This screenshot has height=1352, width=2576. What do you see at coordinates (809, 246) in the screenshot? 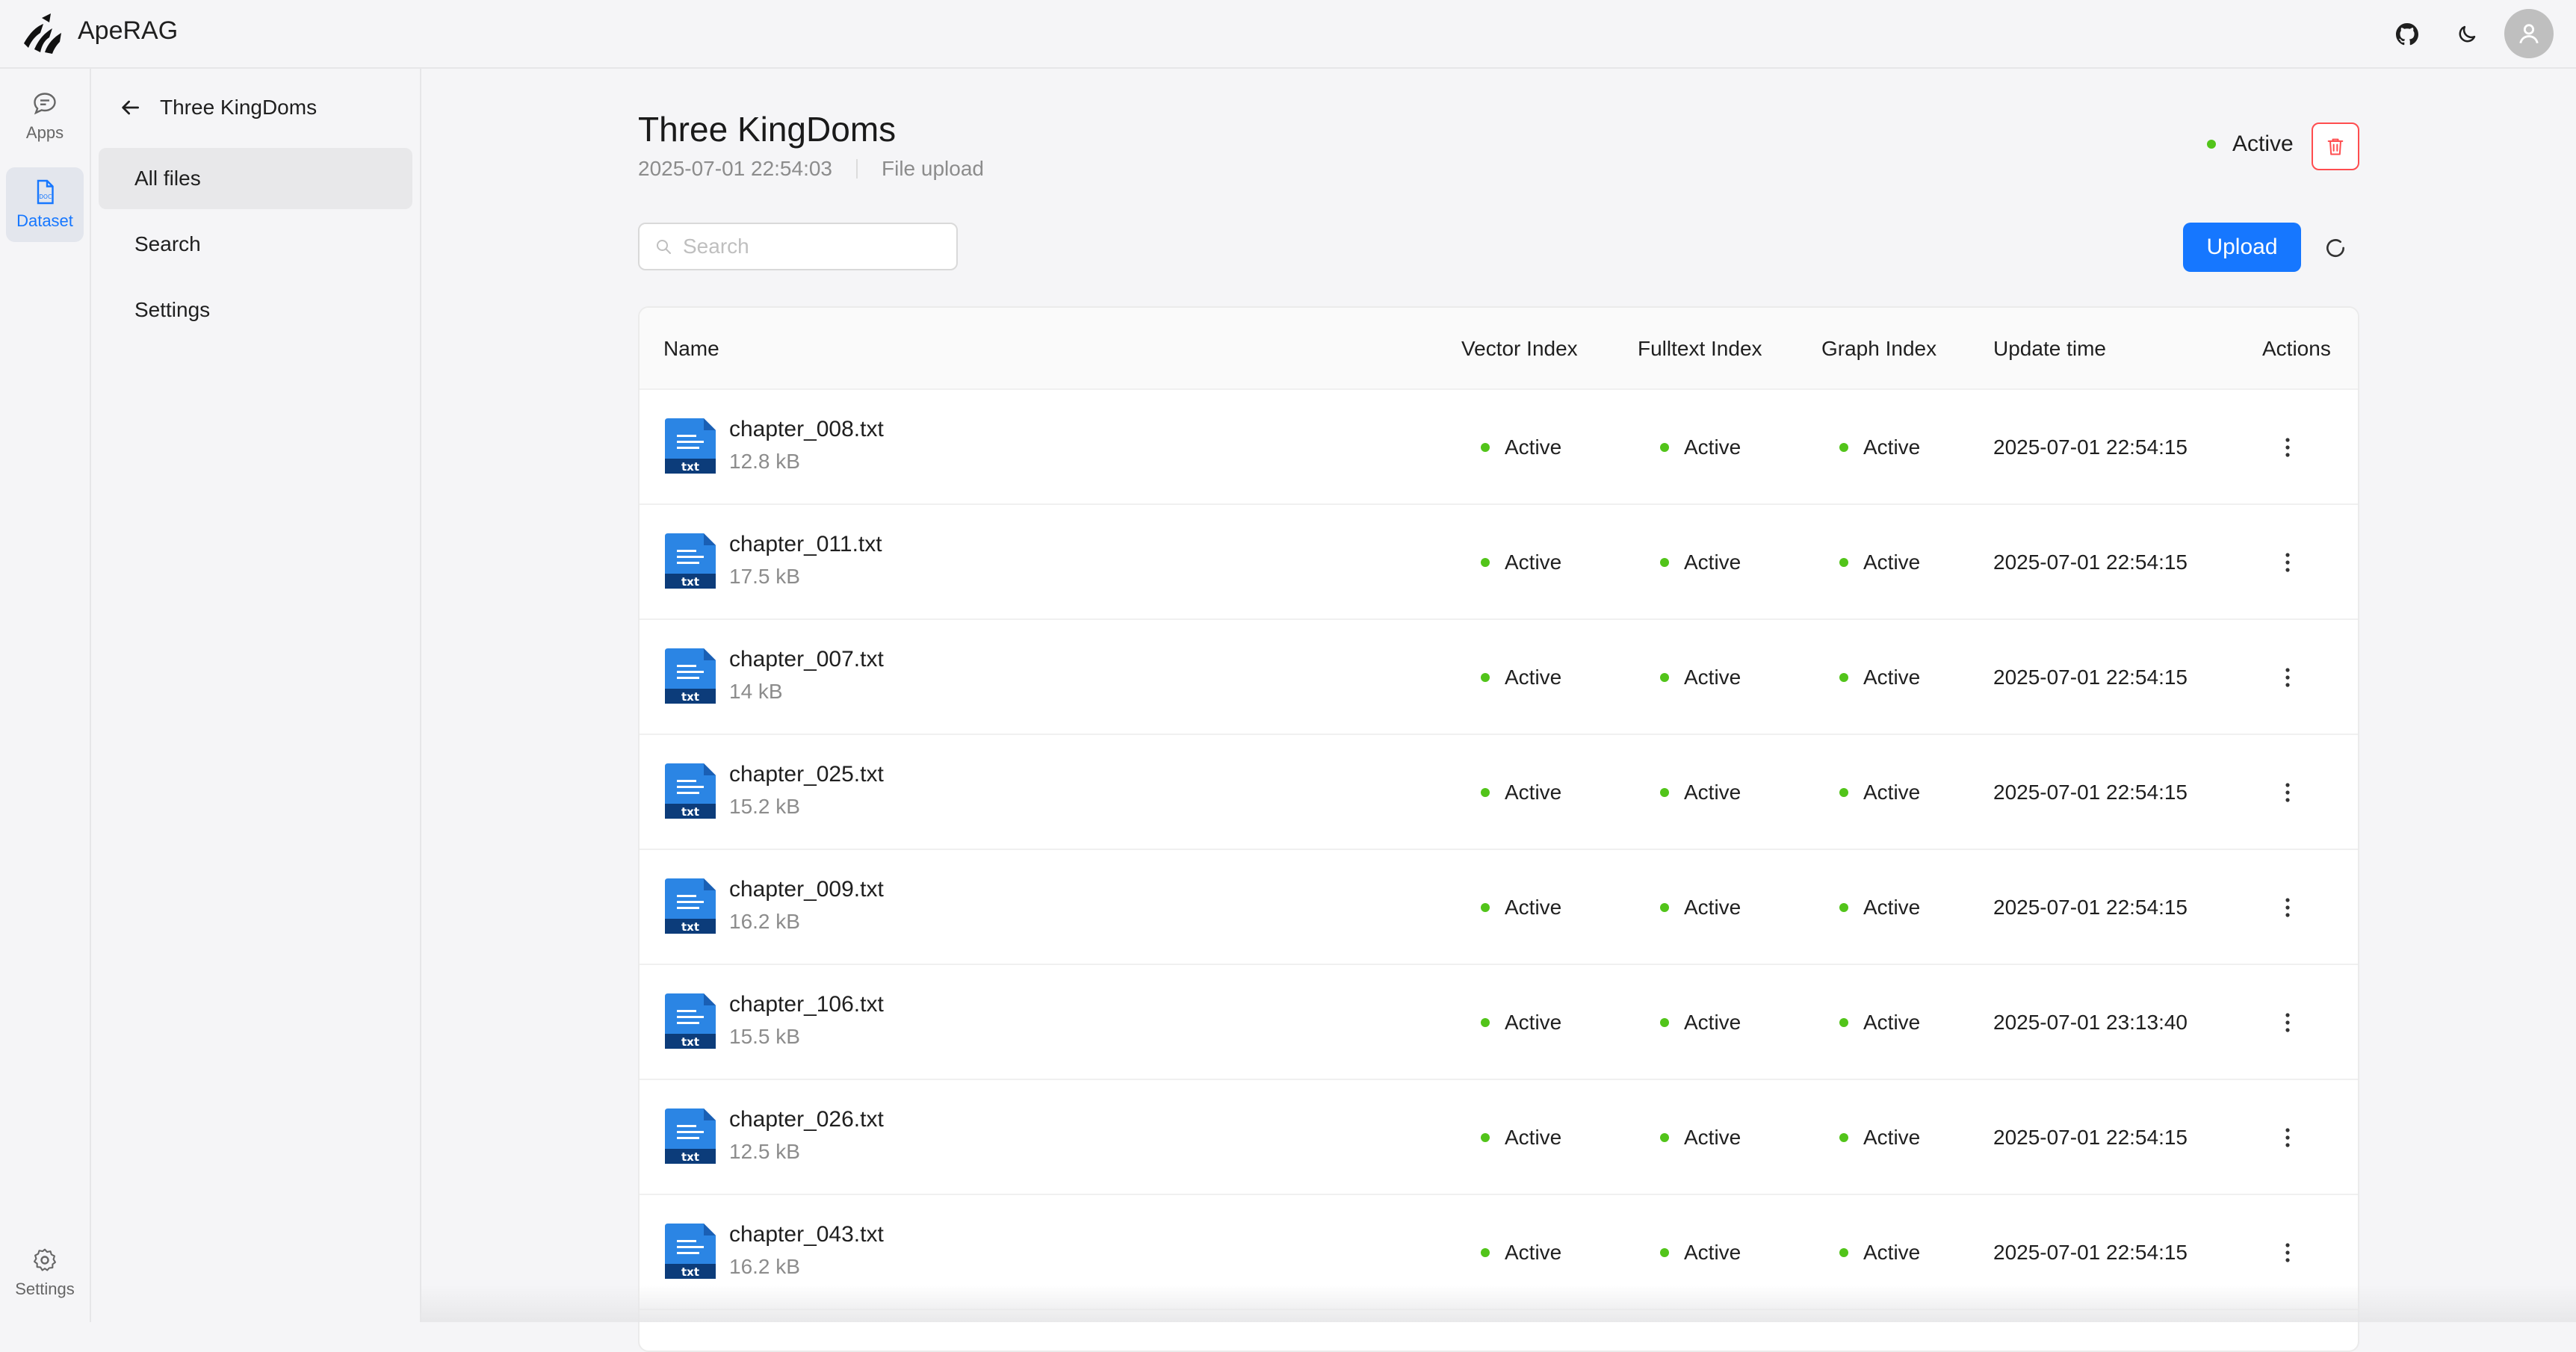
I see `search-input` at bounding box center [809, 246].